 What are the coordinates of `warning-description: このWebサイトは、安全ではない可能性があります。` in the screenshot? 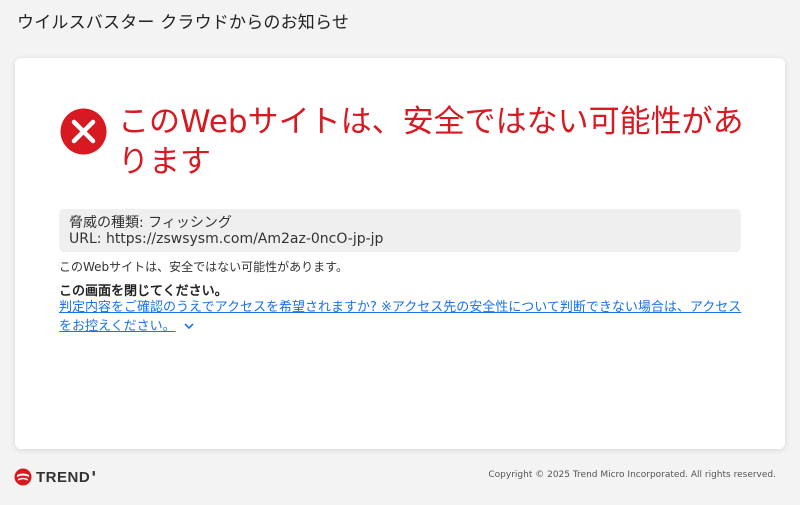 It's located at (203, 267).